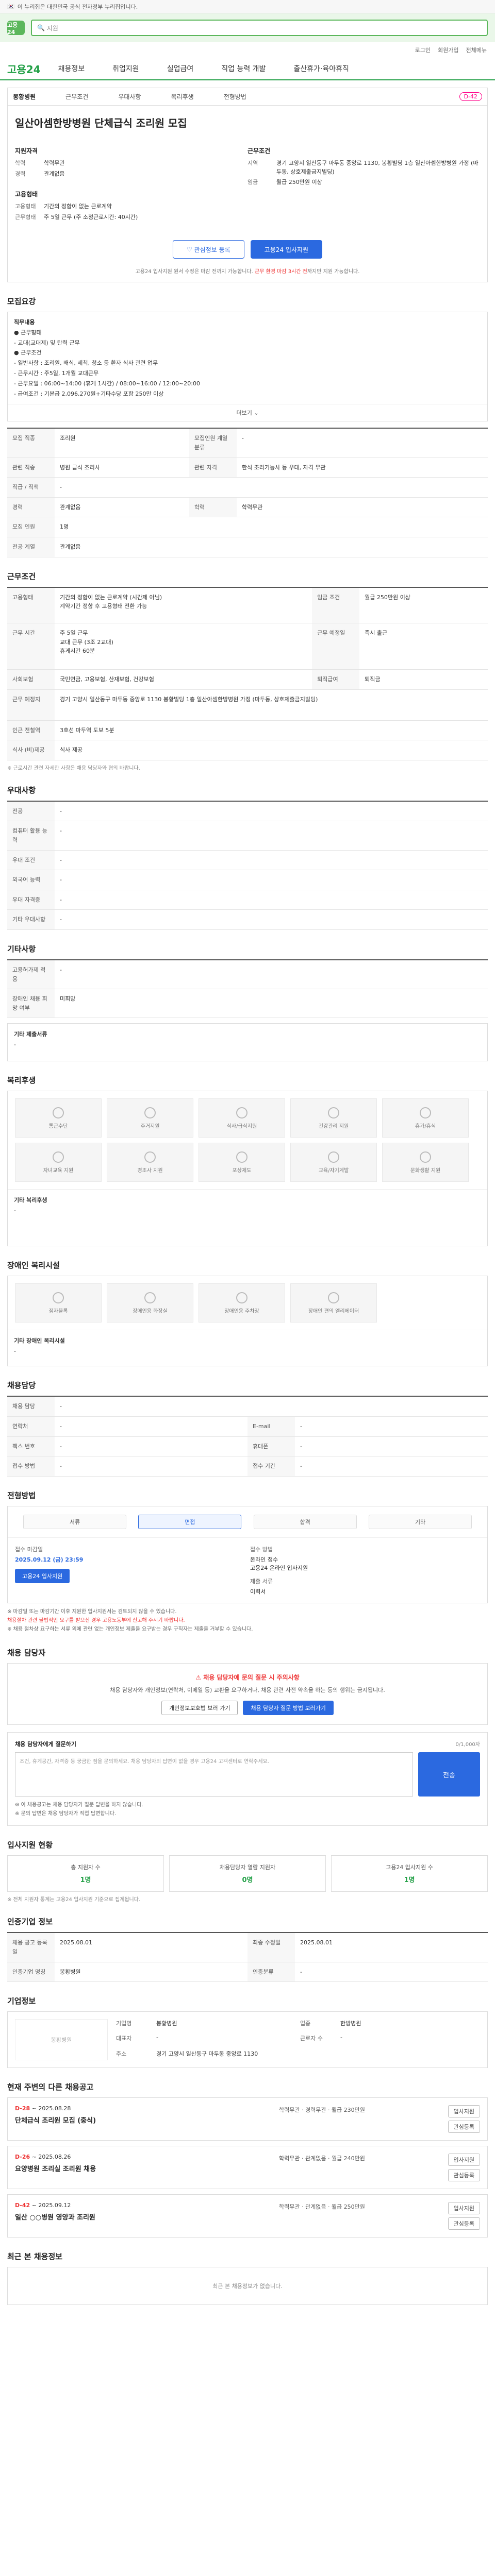 The width and height of the screenshot is (495, 2576). I want to click on status-item: 총 지원자 수 1명, so click(85, 1873).